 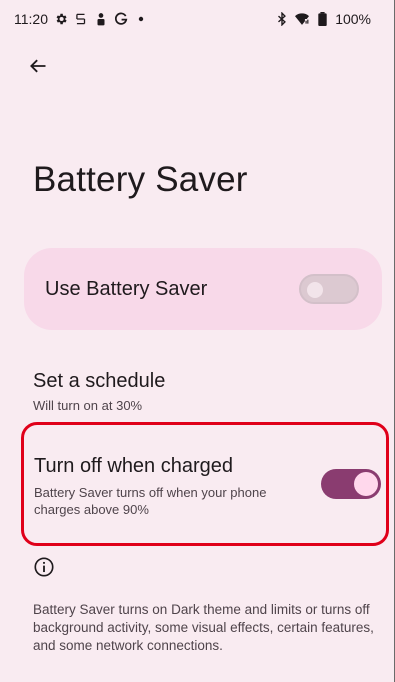 I want to click on turn-off-when-charged-title: Turn off when charged, so click(x=134, y=466).